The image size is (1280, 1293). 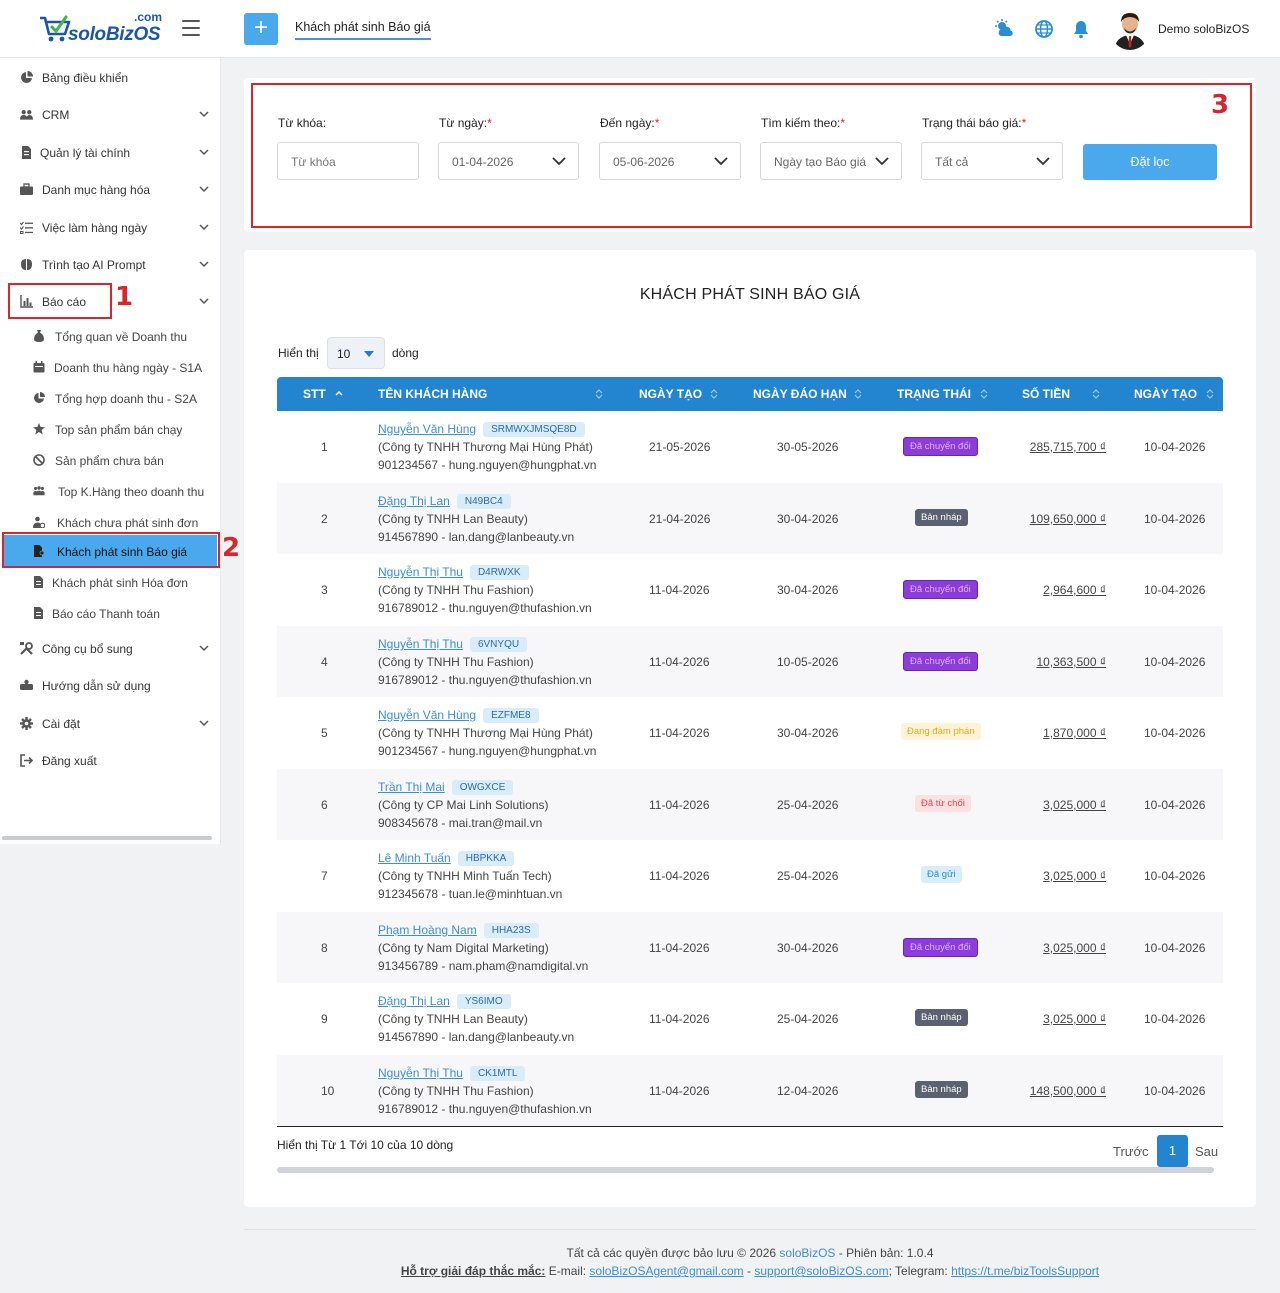 I want to click on footer-email-link-2: support@soloBizOS.com, so click(x=821, y=1271).